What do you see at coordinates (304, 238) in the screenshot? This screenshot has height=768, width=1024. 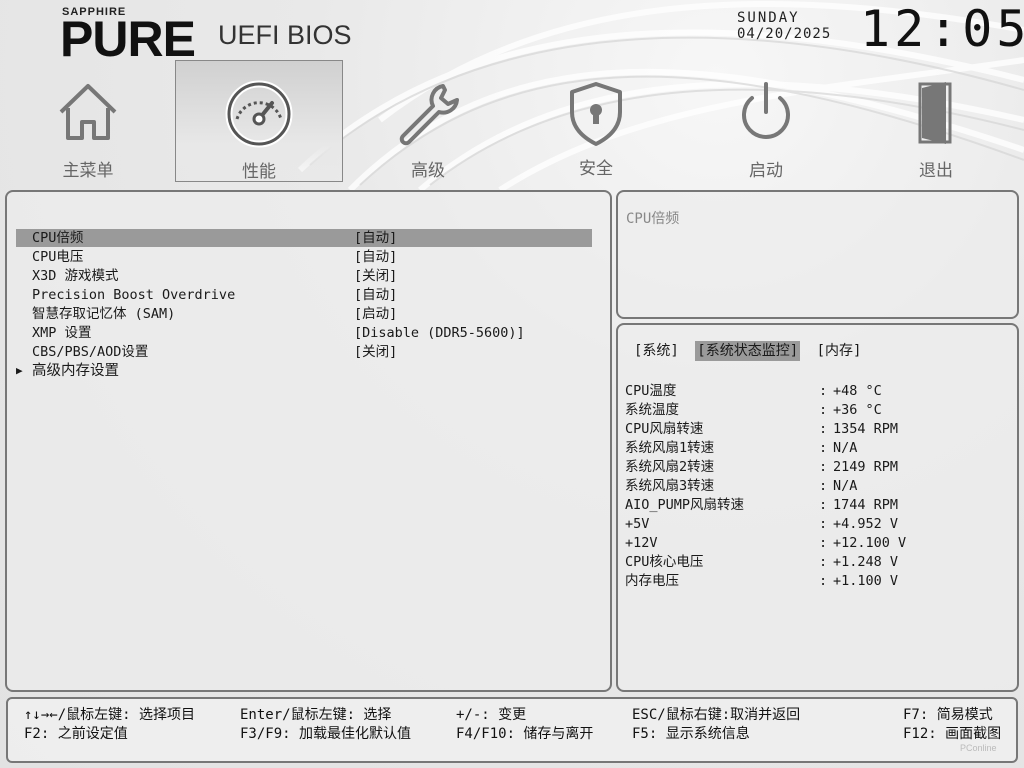 I see `menu-item-cpu-multiplier: CPU倍频 [自动]` at bounding box center [304, 238].